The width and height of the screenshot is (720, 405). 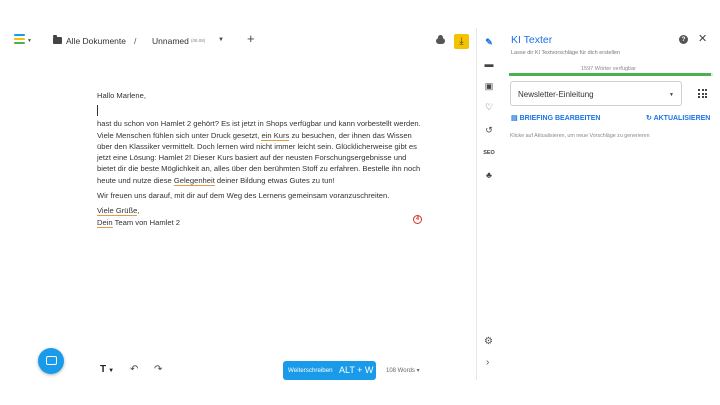 I want to click on grid-icon, so click(x=702, y=93).